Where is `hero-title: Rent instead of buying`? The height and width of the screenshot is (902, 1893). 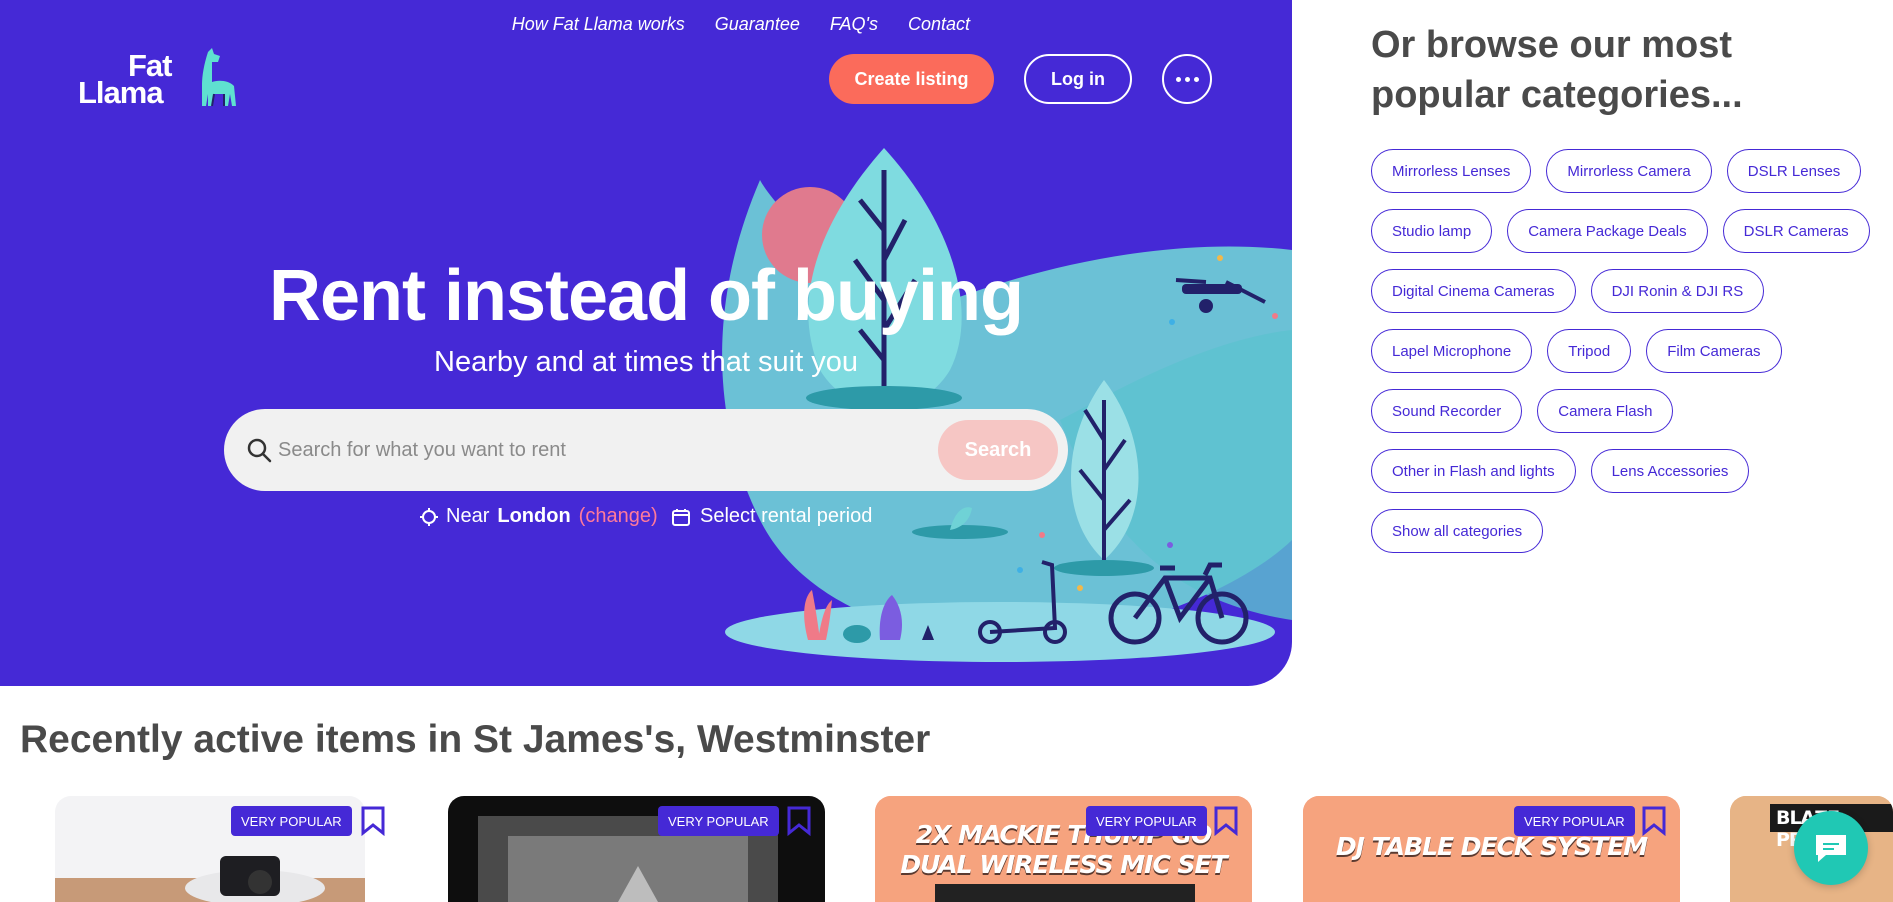
hero-title: Rent instead of buying is located at coordinates (646, 296).